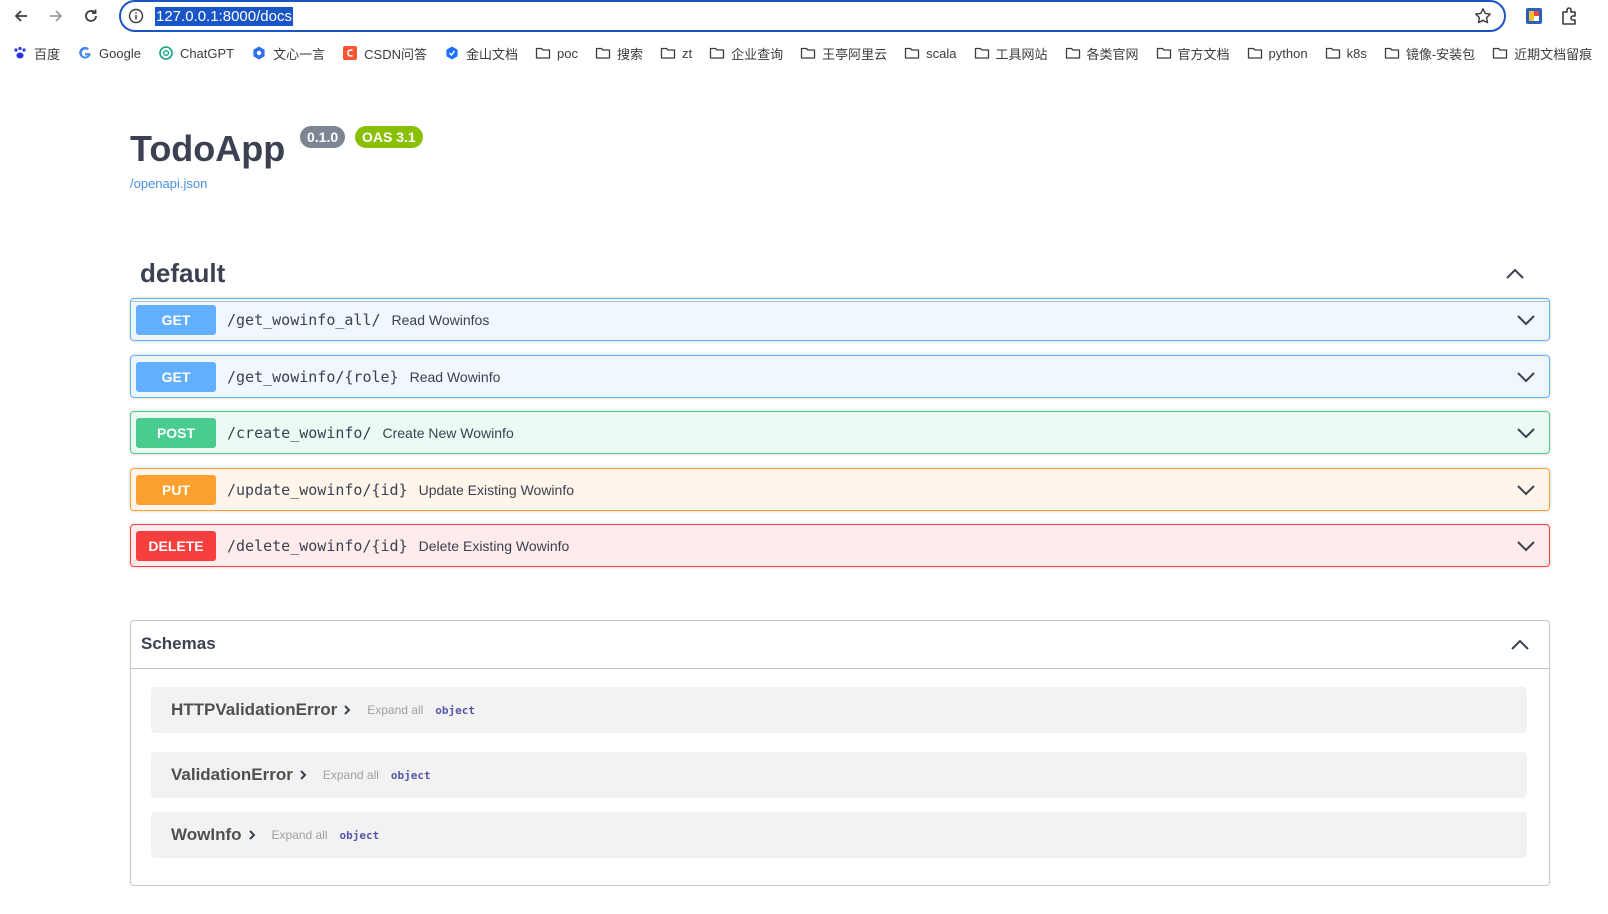 Image resolution: width=1608 pixels, height=914 pixels. I want to click on bookmark-item: 文心一言, so click(288, 53).